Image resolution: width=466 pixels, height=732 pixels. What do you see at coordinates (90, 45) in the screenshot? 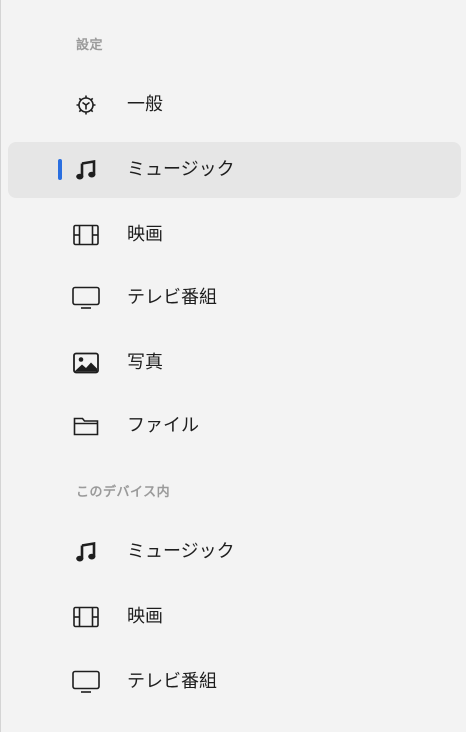
I see `section-header-settings: 設定` at bounding box center [90, 45].